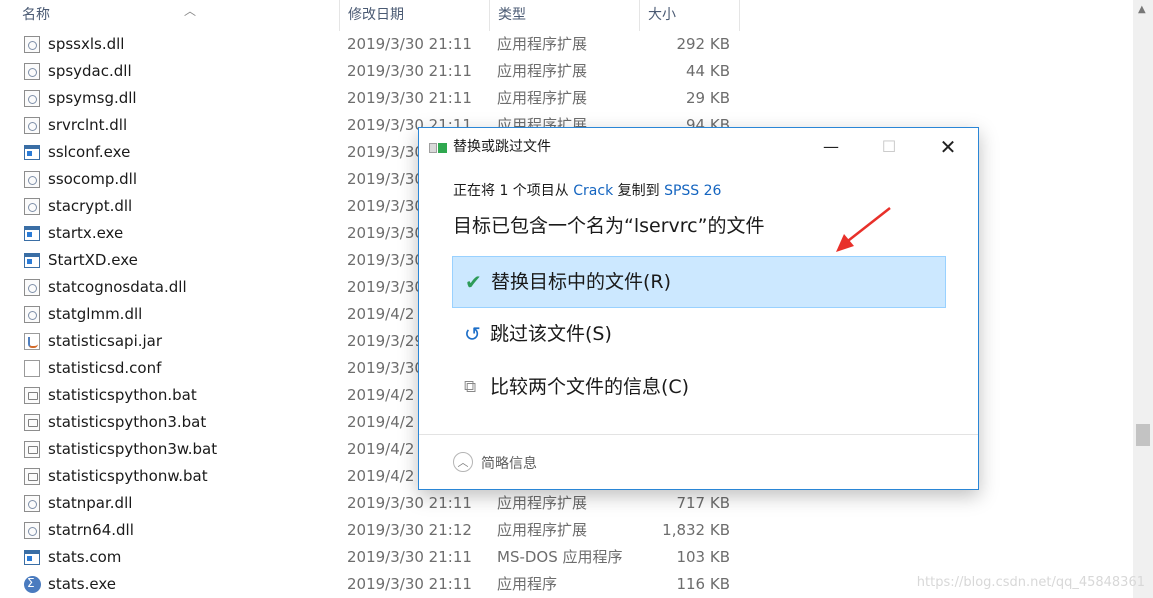  What do you see at coordinates (502, 147) in the screenshot?
I see `dialog-title: 替换或跳过文件` at bounding box center [502, 147].